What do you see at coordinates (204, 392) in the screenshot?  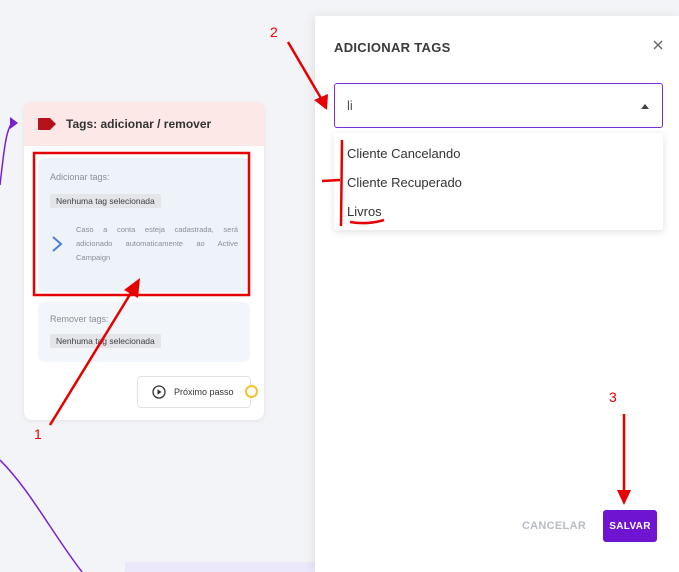 I see `next-step-label: Próximo passo` at bounding box center [204, 392].